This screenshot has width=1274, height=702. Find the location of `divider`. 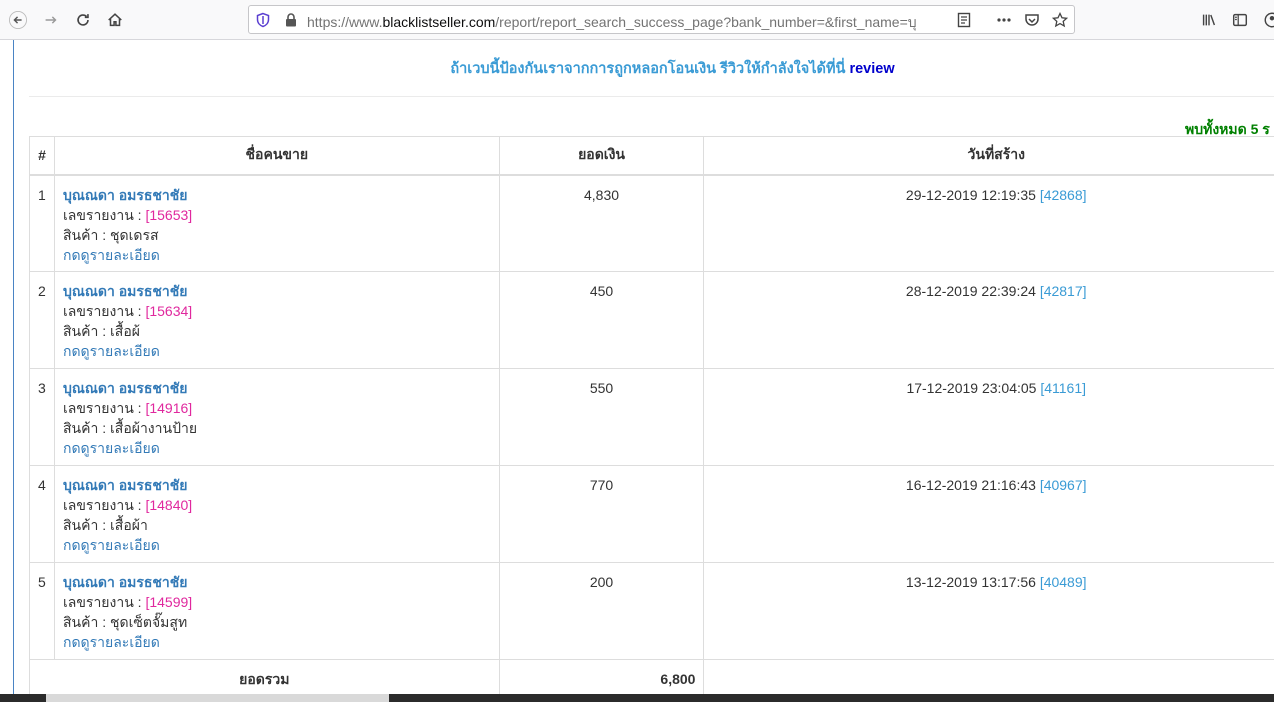

divider is located at coordinates (651, 96).